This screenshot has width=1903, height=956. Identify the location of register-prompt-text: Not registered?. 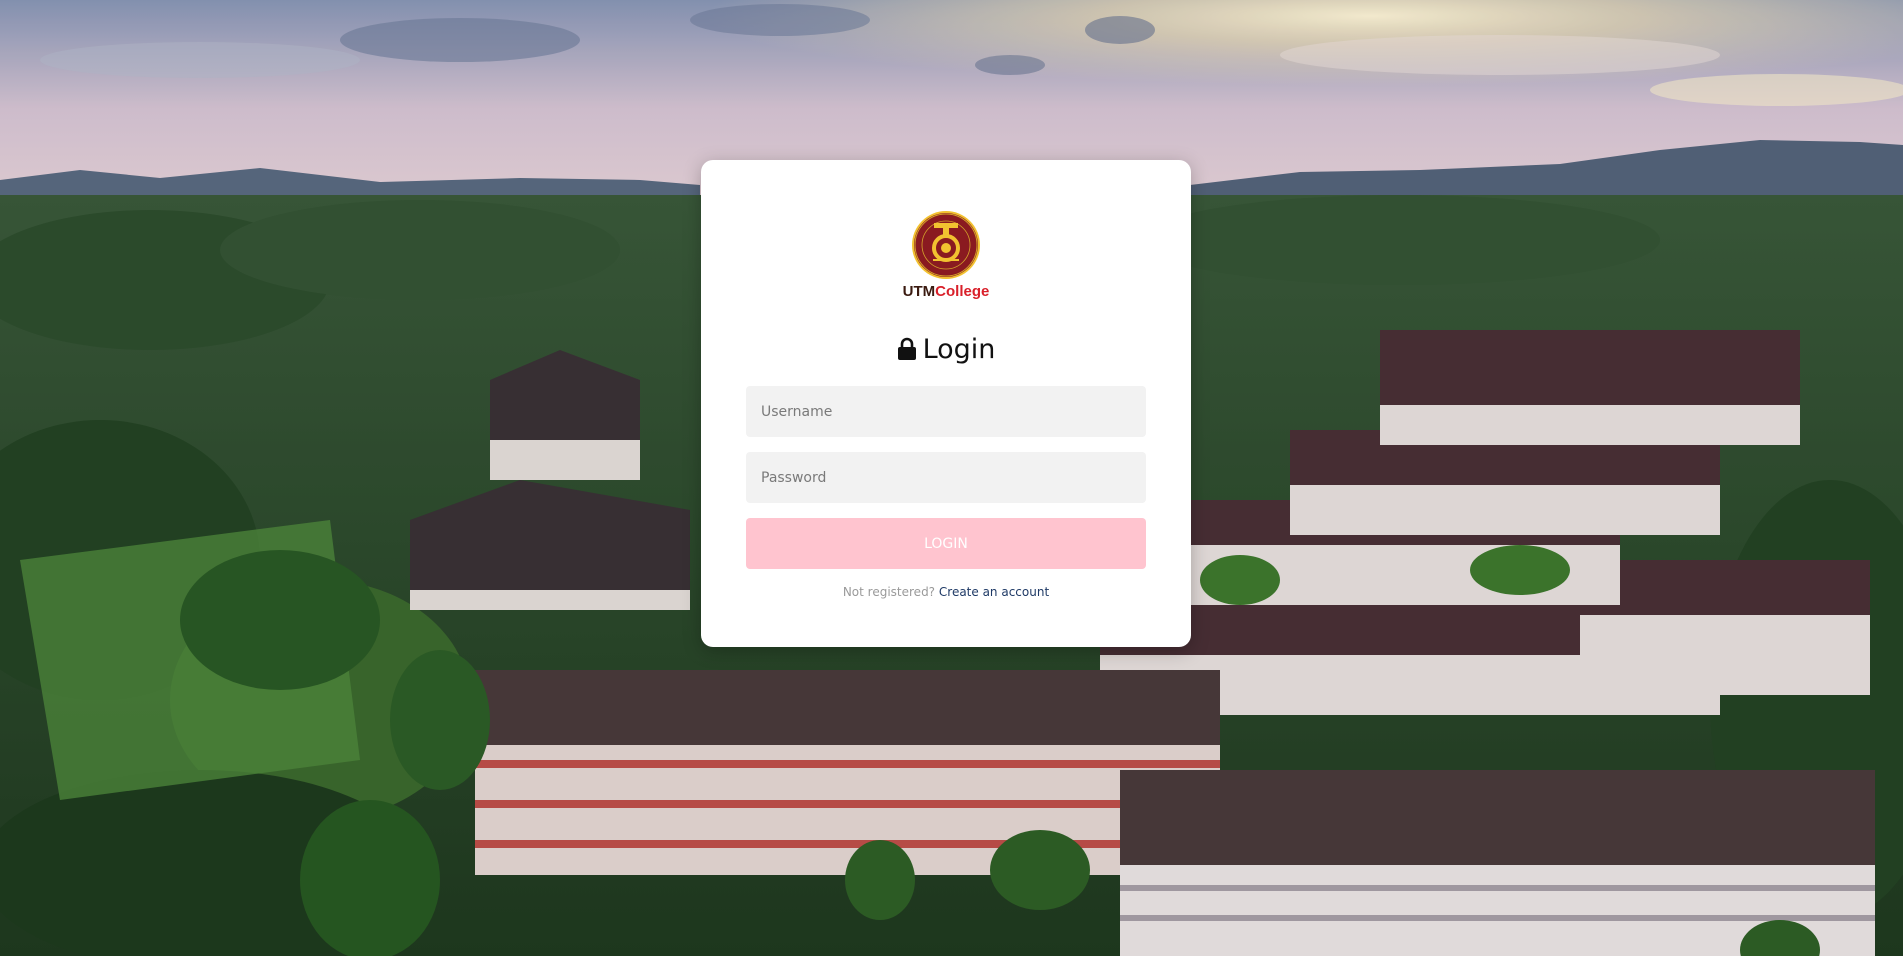
(889, 592).